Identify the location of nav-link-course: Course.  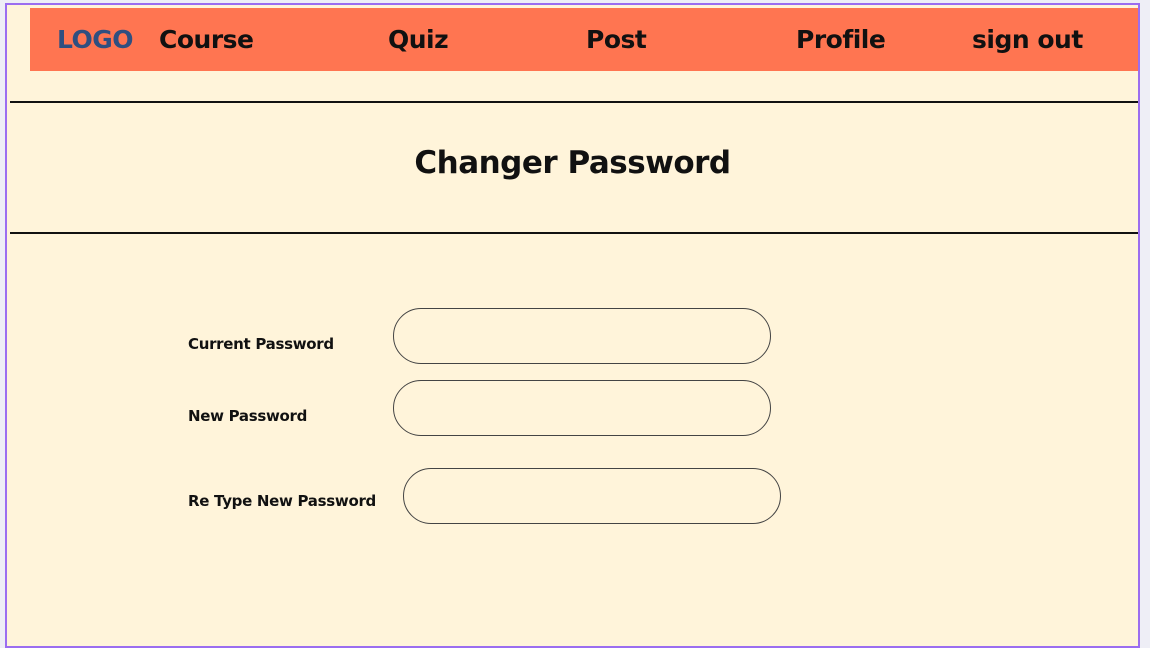
(206, 39).